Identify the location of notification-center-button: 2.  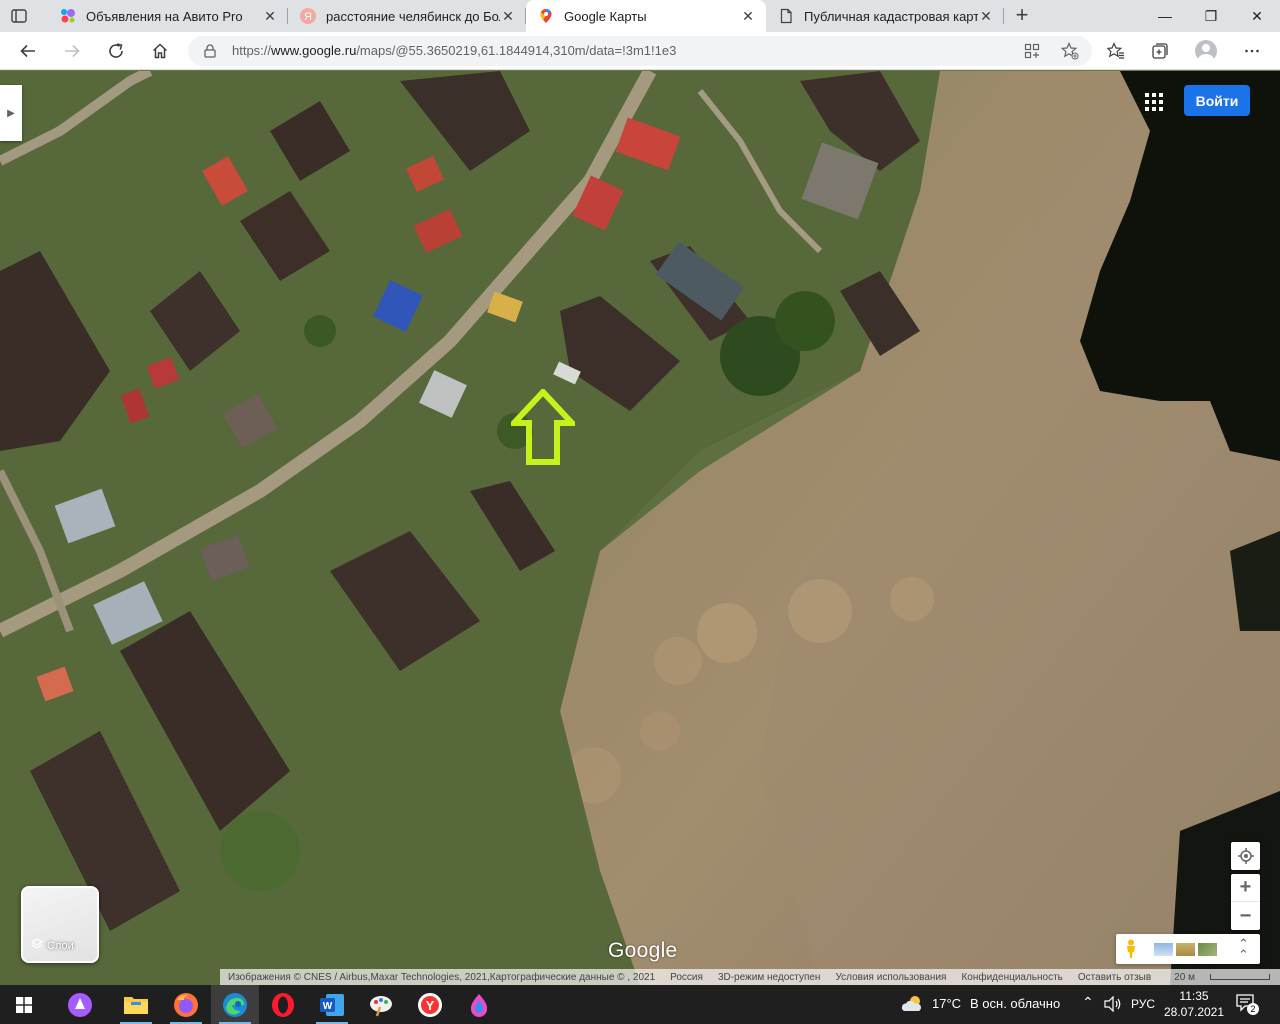
(1247, 1004).